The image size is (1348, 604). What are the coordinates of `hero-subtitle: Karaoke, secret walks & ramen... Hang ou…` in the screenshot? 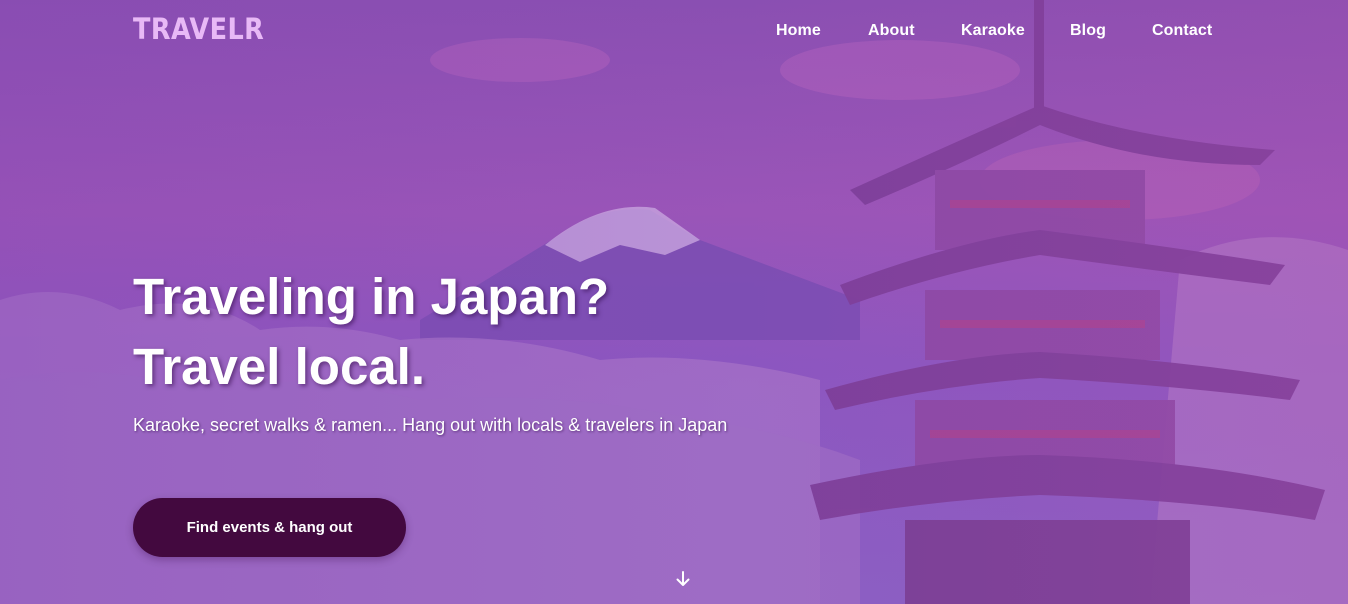 It's located at (430, 425).